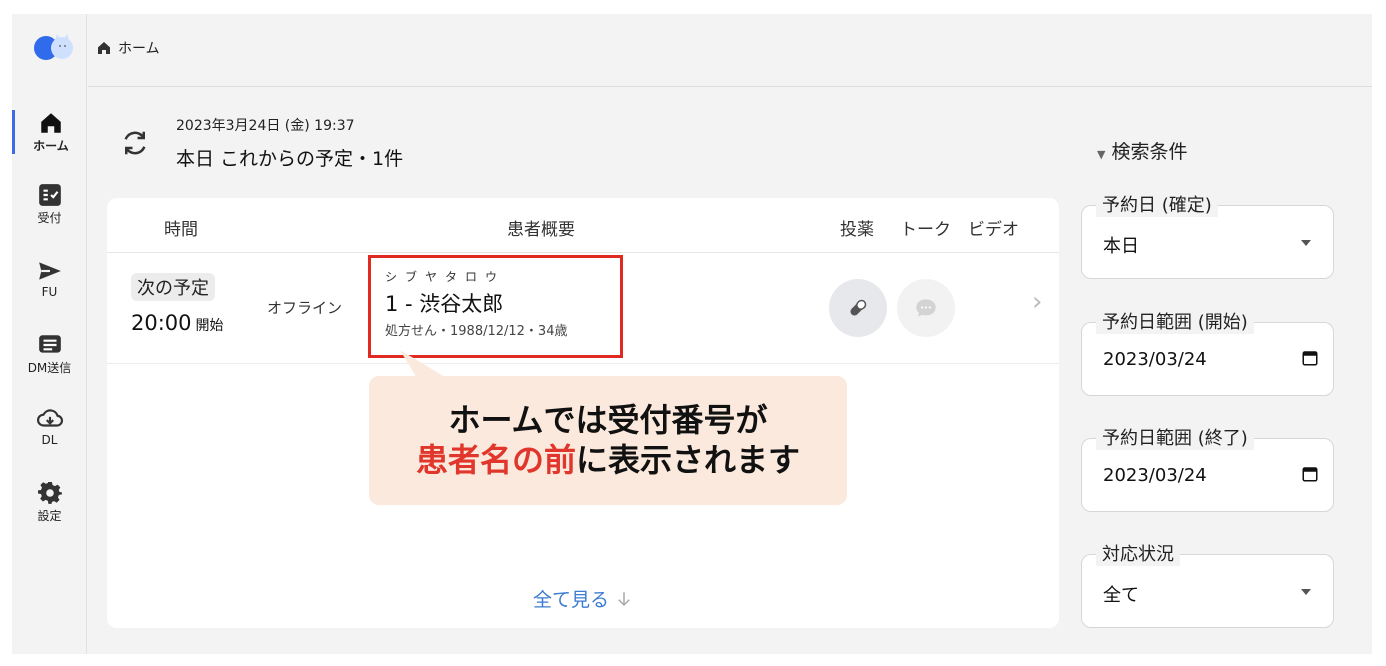 The height and width of the screenshot is (666, 1386). What do you see at coordinates (1149, 152) in the screenshot?
I see `filter-toggle-label: 検索条件` at bounding box center [1149, 152].